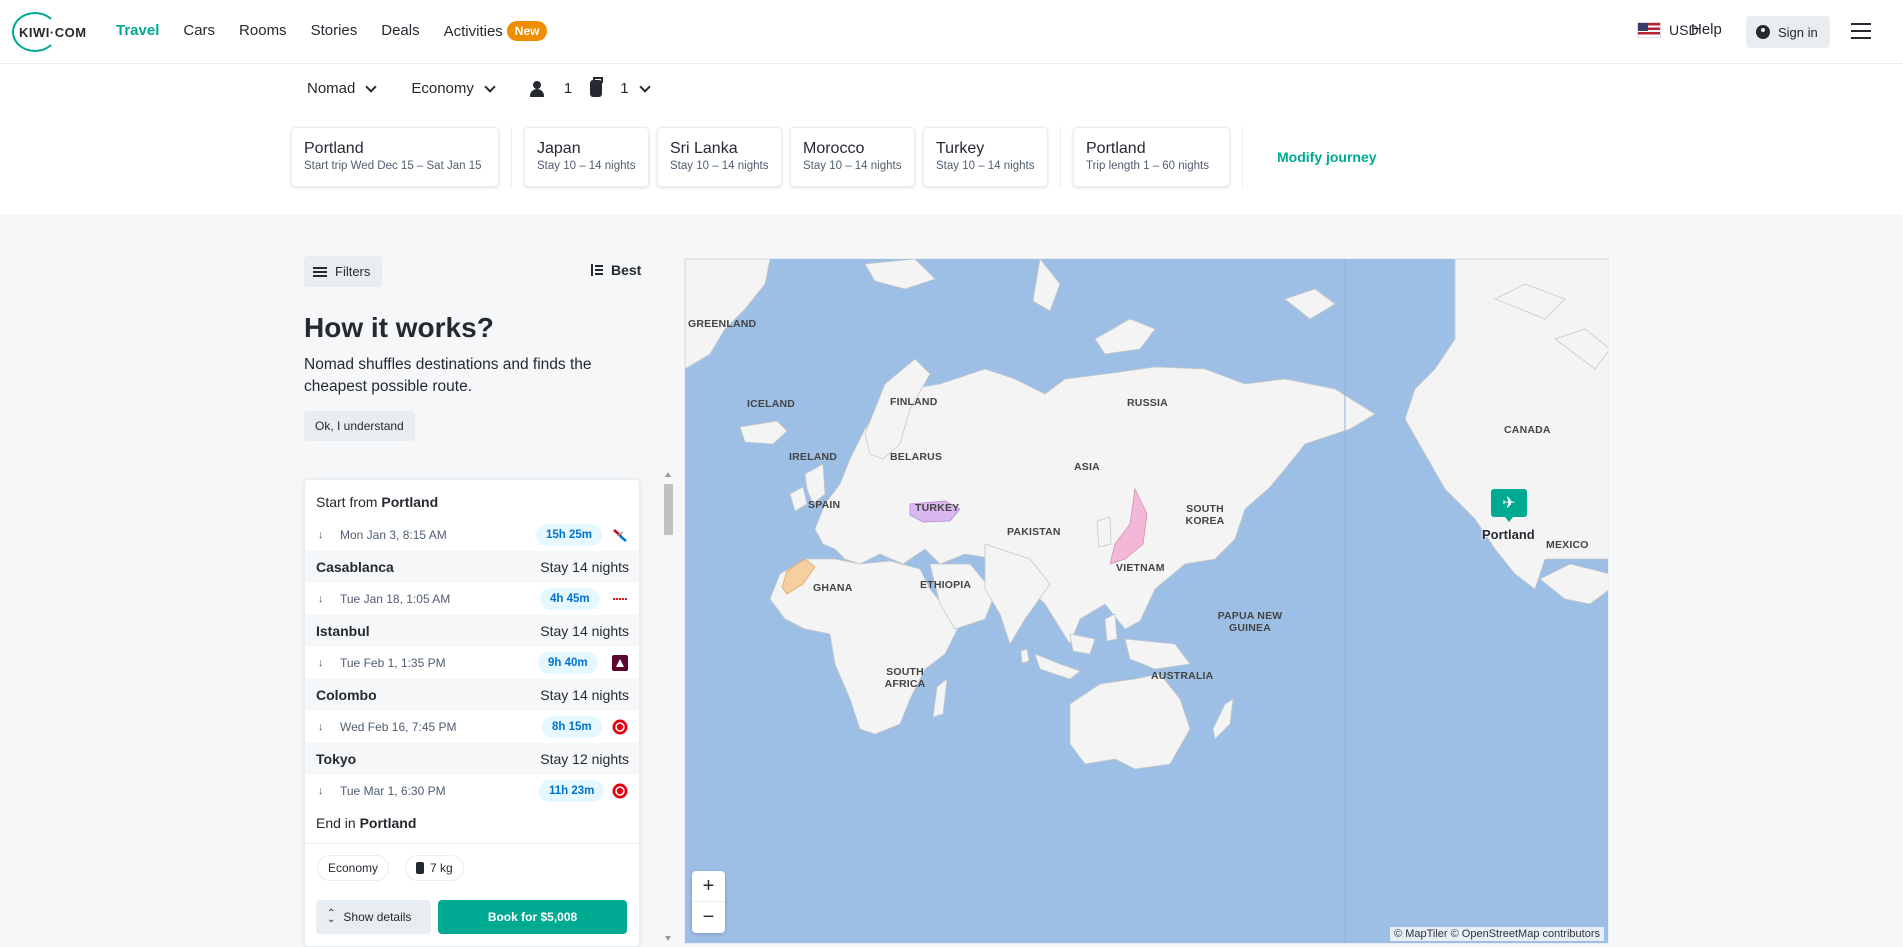 This screenshot has width=1903, height=947. I want to click on leg-date: Mon Jan 3, 8:15 AM, so click(393, 535).